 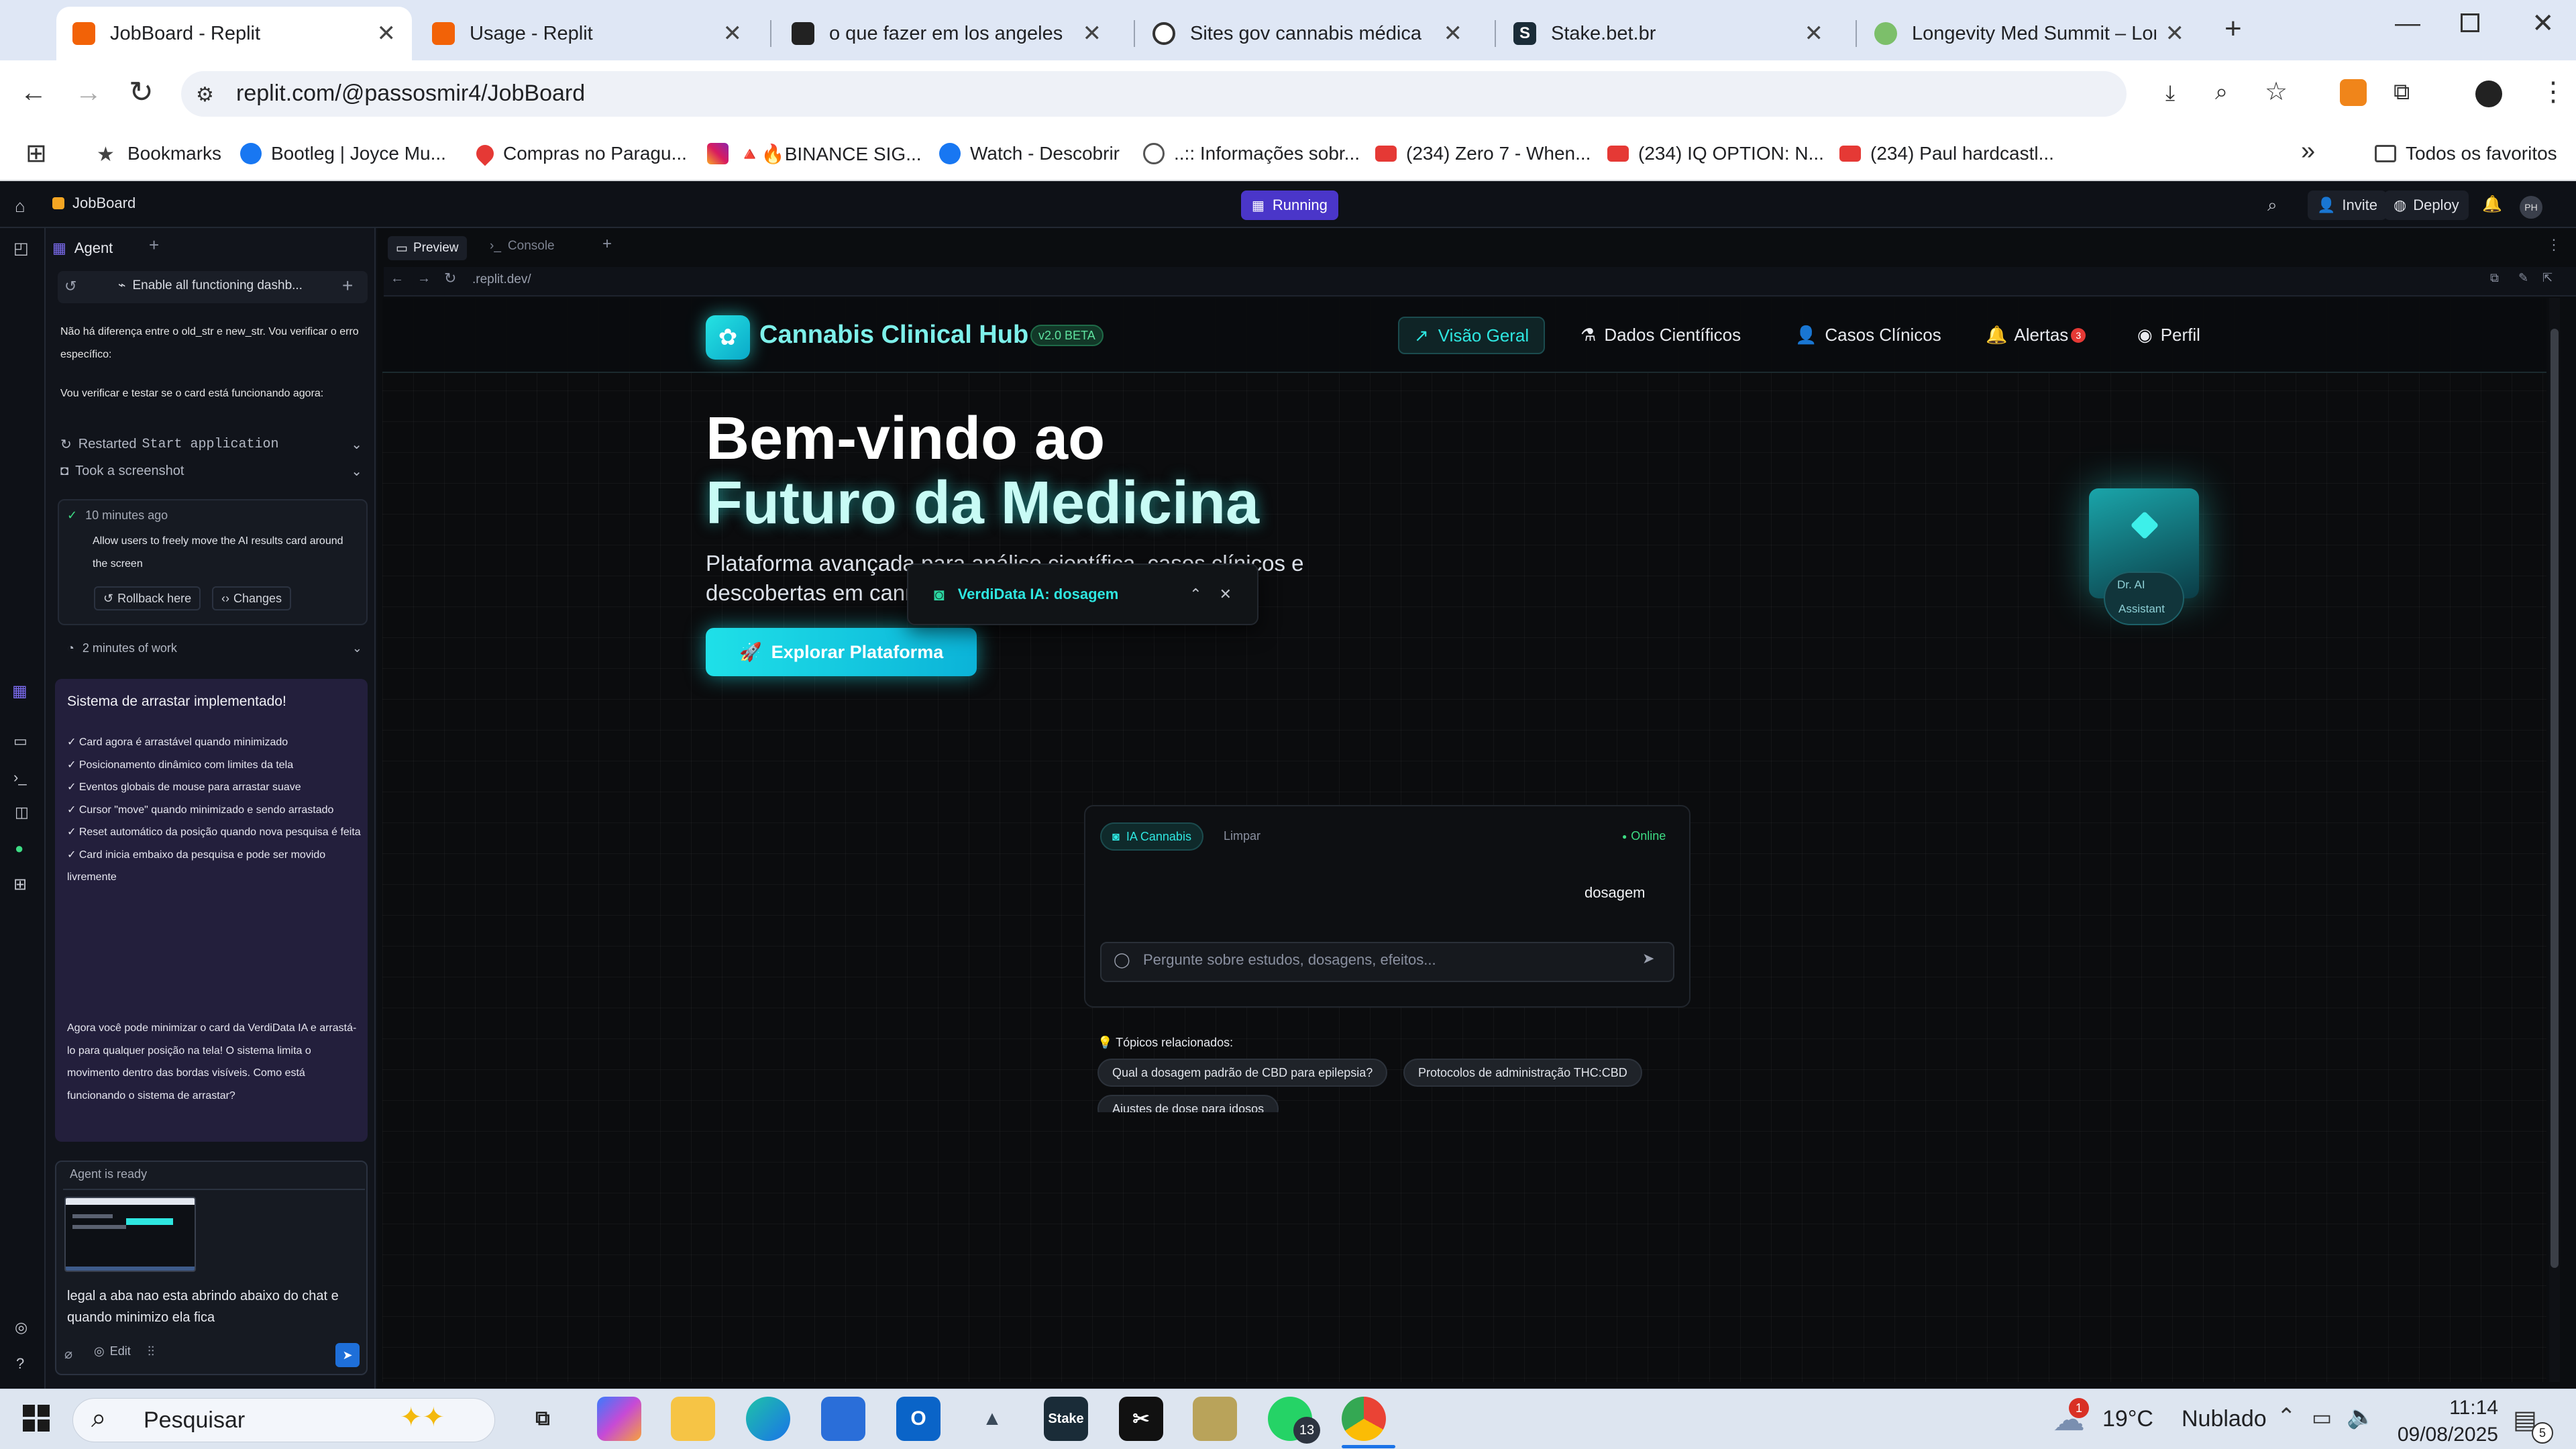 I want to click on file-explorer-icon, so click(x=693, y=1419).